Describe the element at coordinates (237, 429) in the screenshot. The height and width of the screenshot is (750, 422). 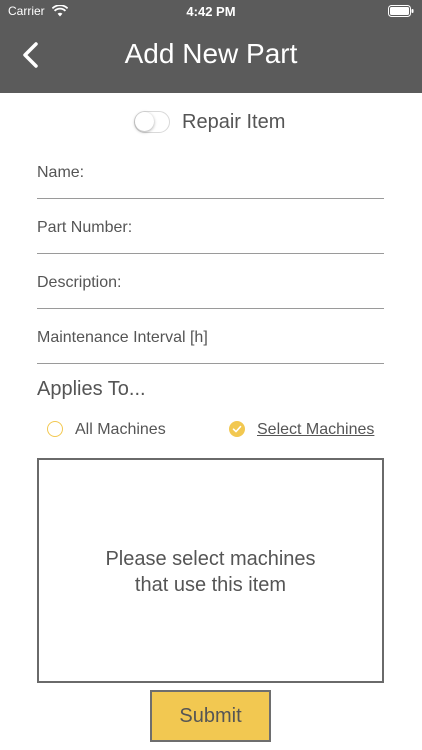
I see `radio-checked-icon` at that location.